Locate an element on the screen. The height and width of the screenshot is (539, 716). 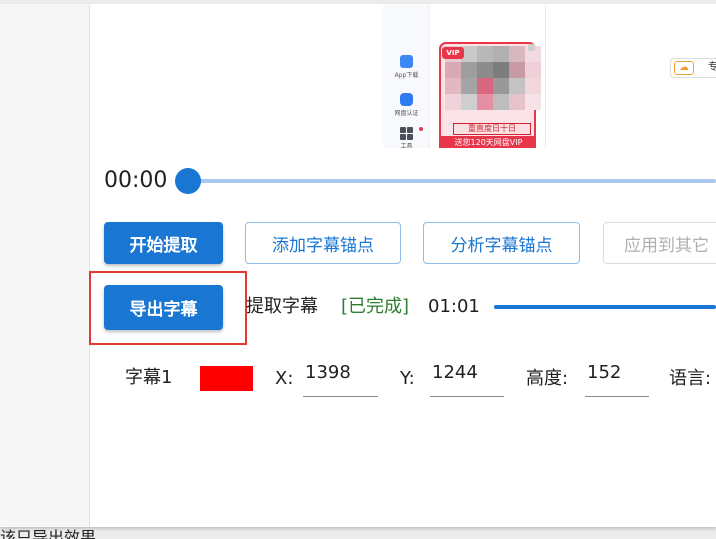
extract-progress-fill is located at coordinates (605, 307).